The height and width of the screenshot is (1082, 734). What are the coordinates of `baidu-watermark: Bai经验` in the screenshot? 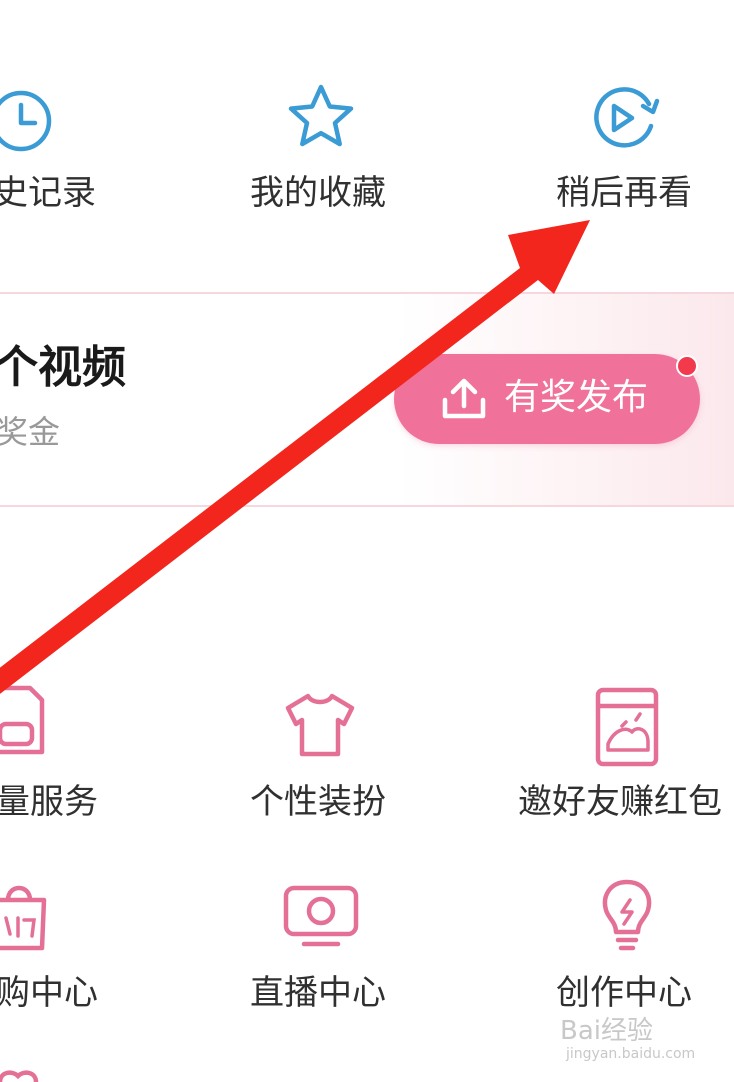 It's located at (606, 1031).